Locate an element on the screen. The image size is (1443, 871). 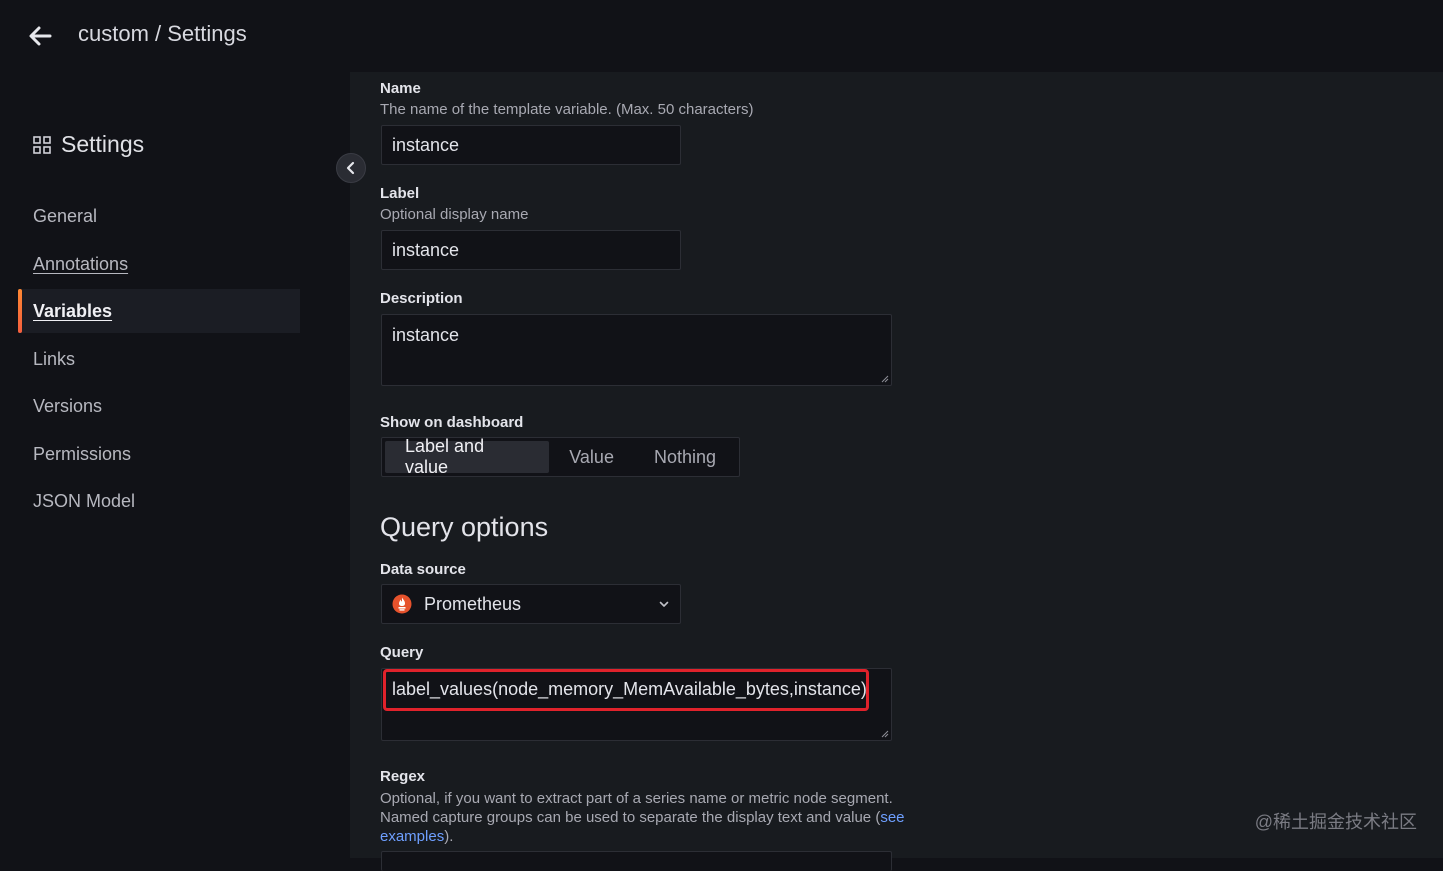
sidebar-item-label: JSON Model is located at coordinates (84, 501).